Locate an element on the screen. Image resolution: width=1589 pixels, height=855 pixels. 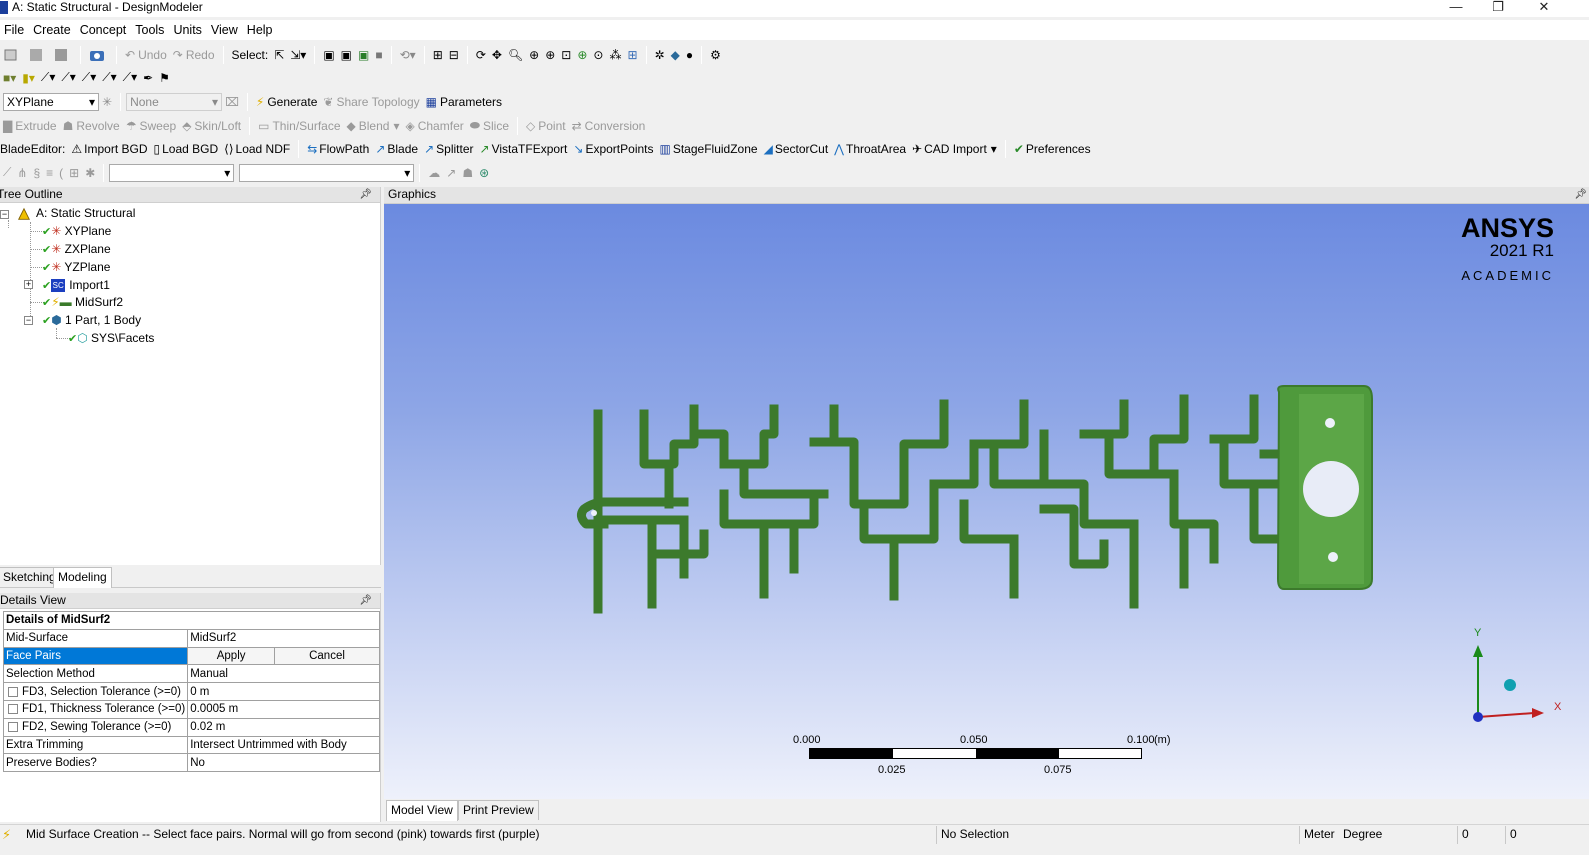
save-icon is located at coordinates (37, 54).